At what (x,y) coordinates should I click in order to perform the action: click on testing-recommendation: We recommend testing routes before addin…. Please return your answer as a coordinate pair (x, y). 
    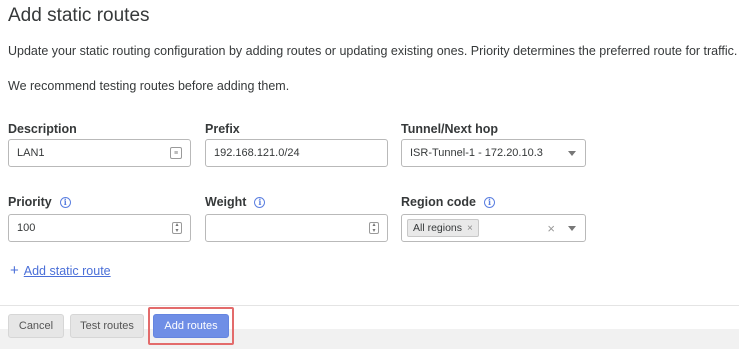
    Looking at the image, I should click on (149, 86).